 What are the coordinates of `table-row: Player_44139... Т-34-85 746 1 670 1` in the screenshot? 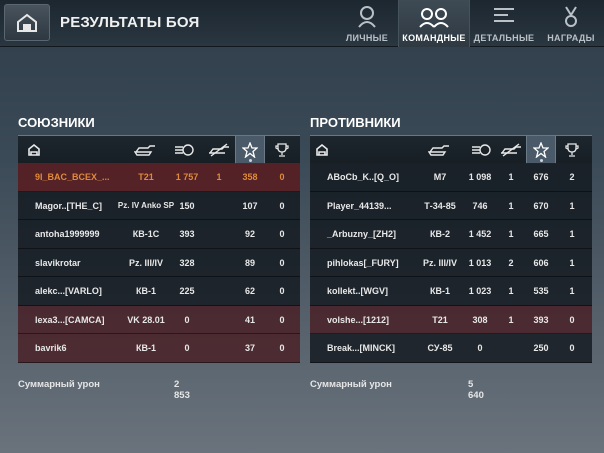 It's located at (451, 205).